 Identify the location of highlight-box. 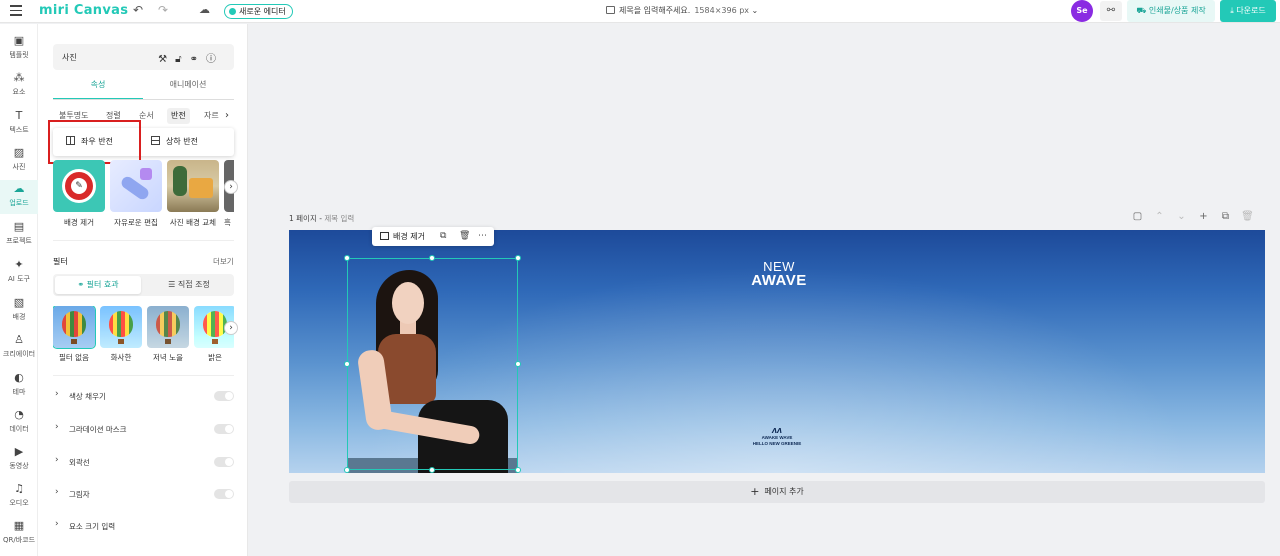
(94, 142).